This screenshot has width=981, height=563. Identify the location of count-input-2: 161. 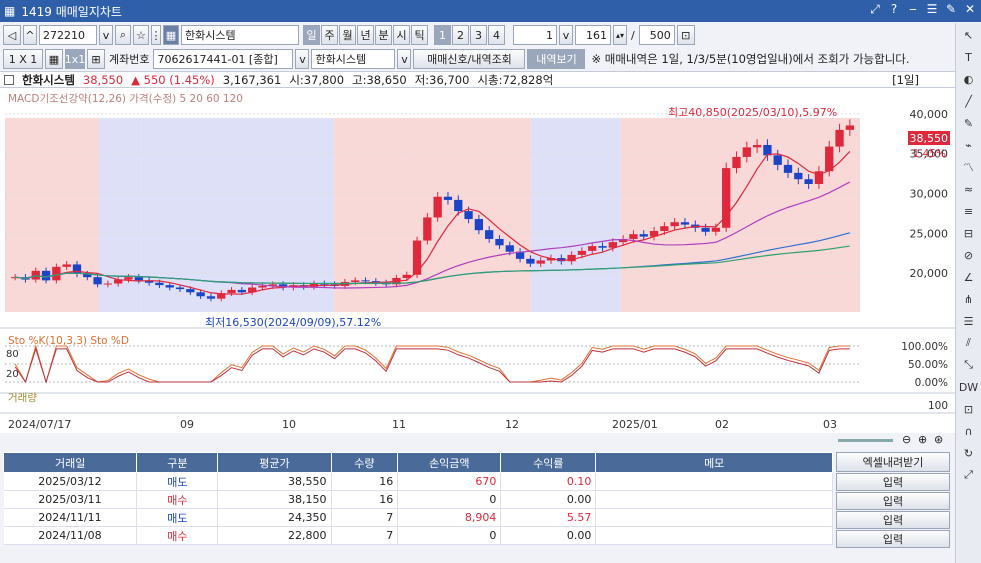
(593, 35).